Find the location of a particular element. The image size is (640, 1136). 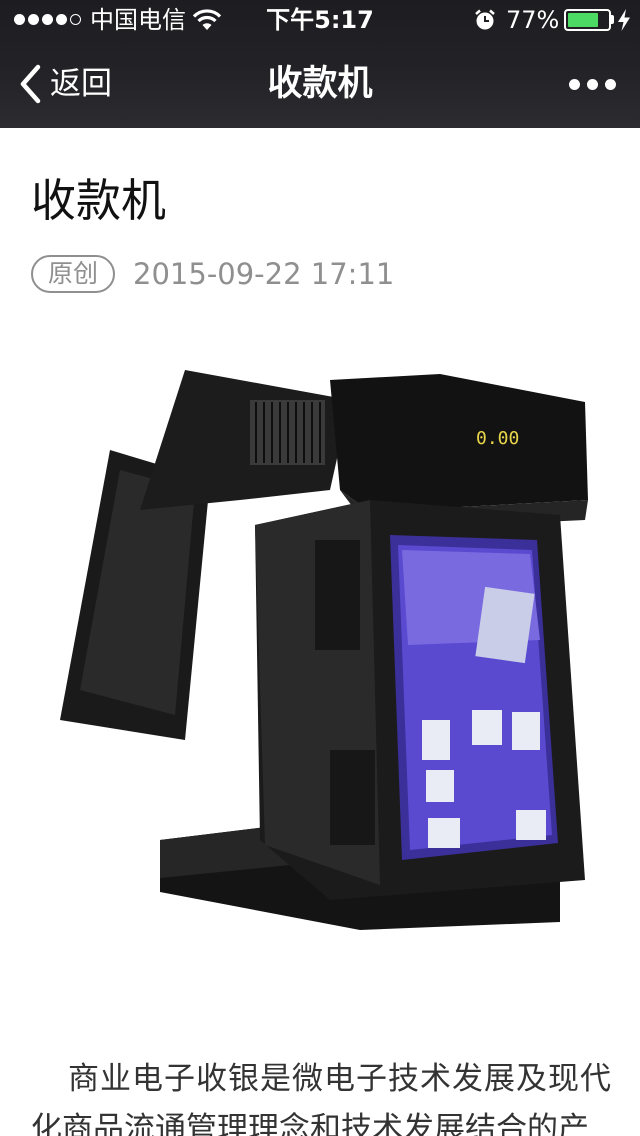

original-badge: 原创 is located at coordinates (73, 274).